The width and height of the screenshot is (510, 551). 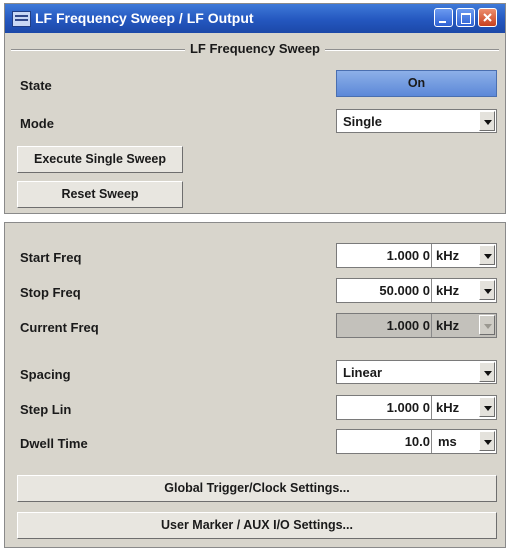 I want to click on state-toggle-button: On, so click(x=416, y=83).